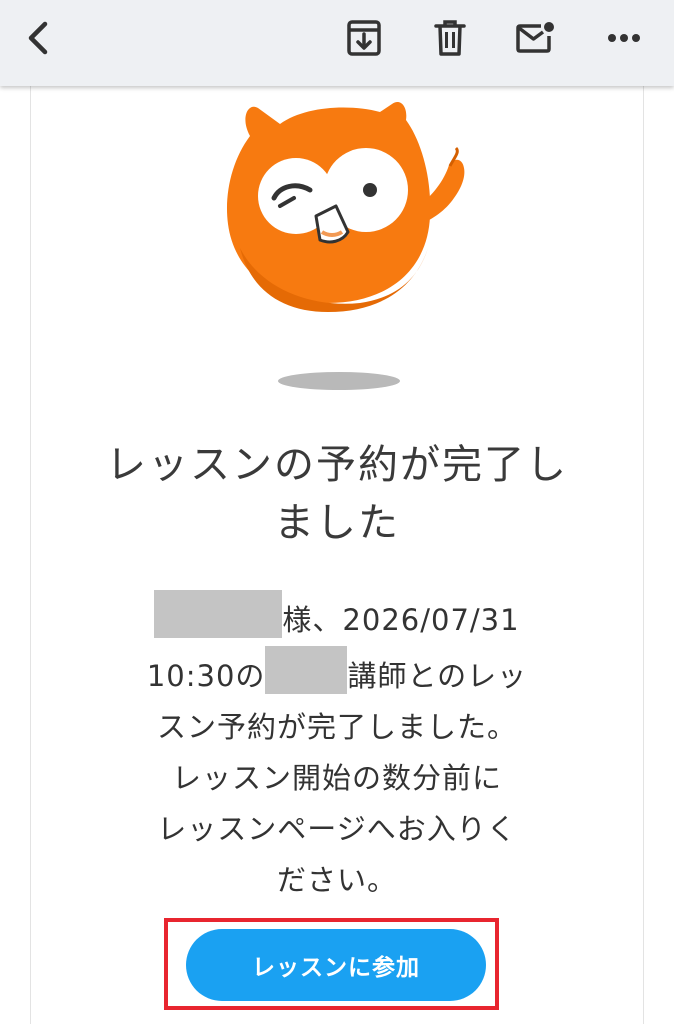 The image size is (674, 1024). What do you see at coordinates (337, 43) in the screenshot?
I see `email-toolbar` at bounding box center [337, 43].